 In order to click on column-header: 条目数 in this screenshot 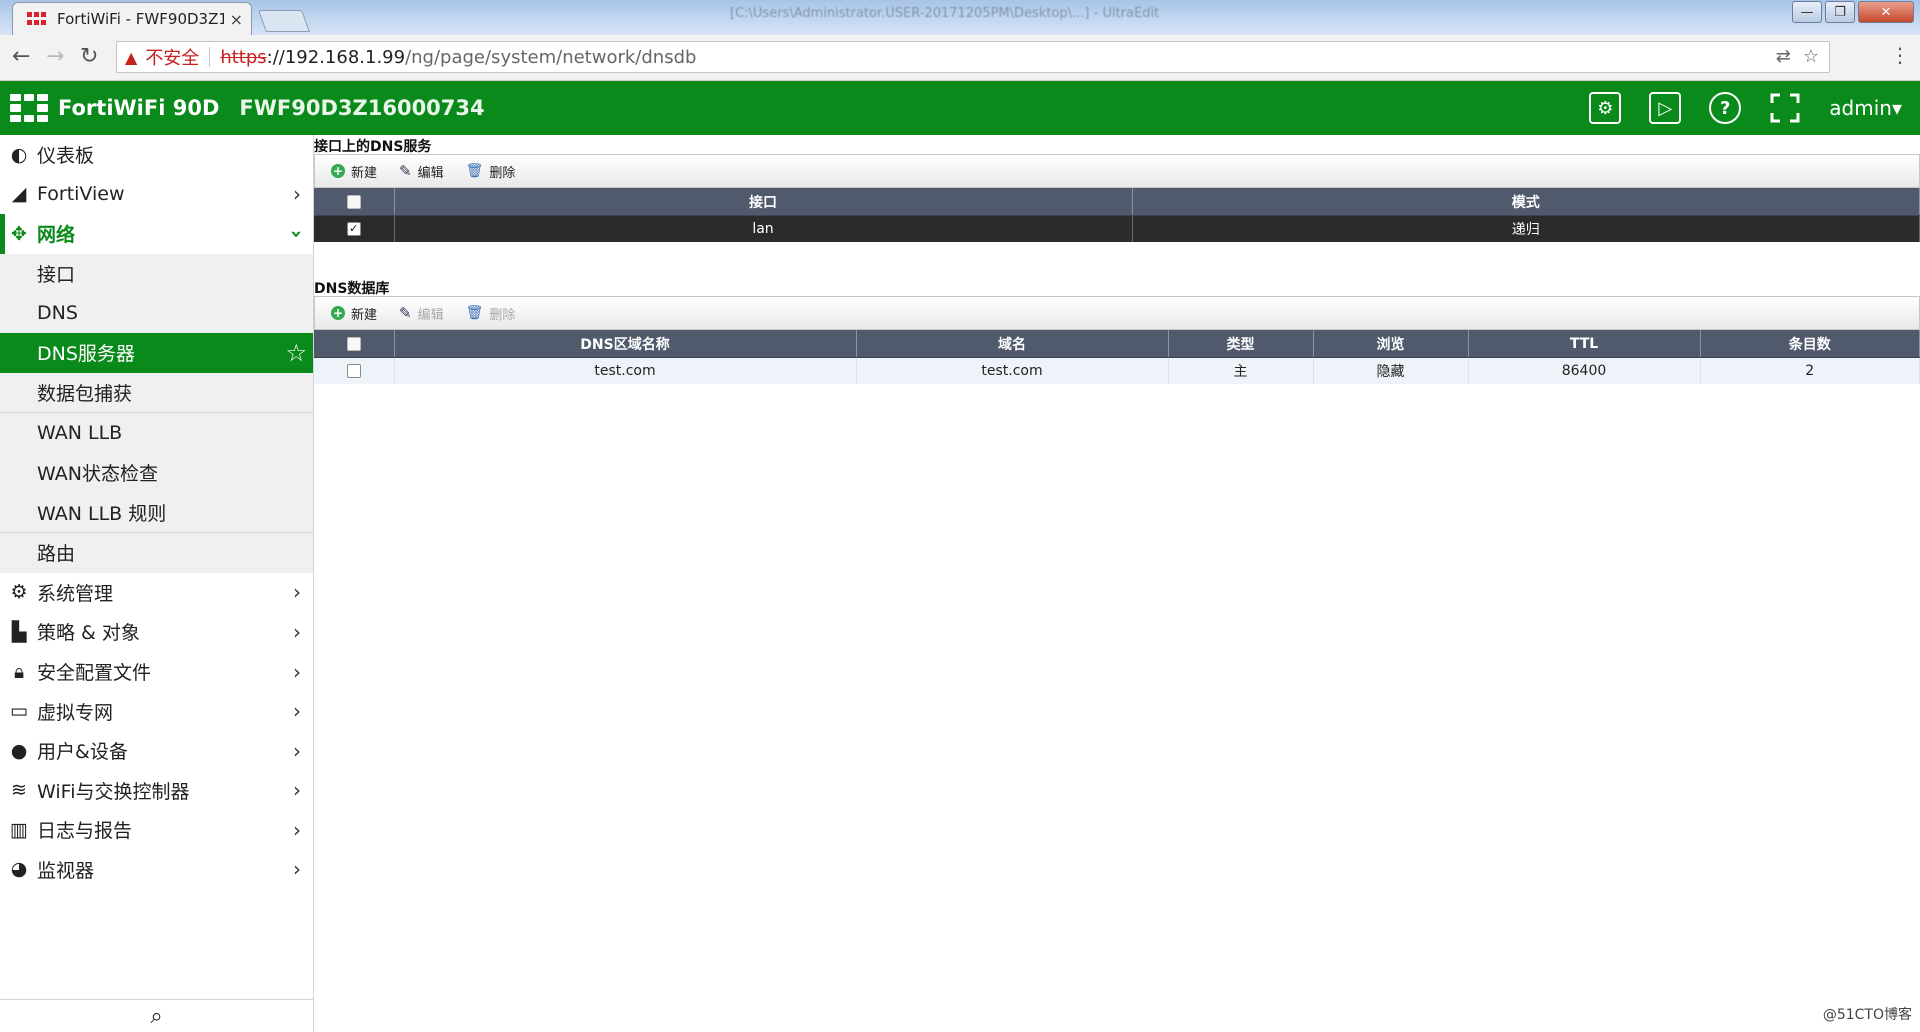, I will do `click(1810, 344)`.